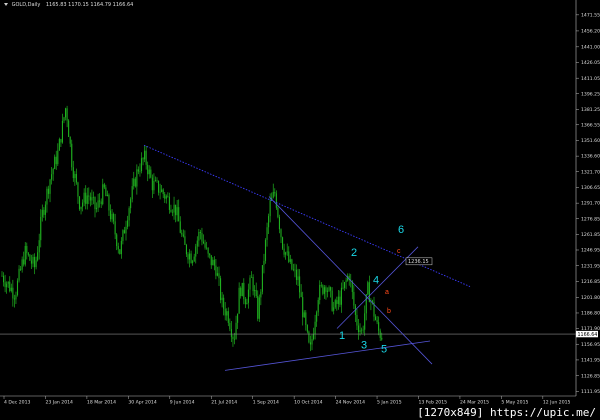 The image size is (600, 420). What do you see at coordinates (59, 403) in the screenshot?
I see `x-tick-label: 23 Jan 2014` at bounding box center [59, 403].